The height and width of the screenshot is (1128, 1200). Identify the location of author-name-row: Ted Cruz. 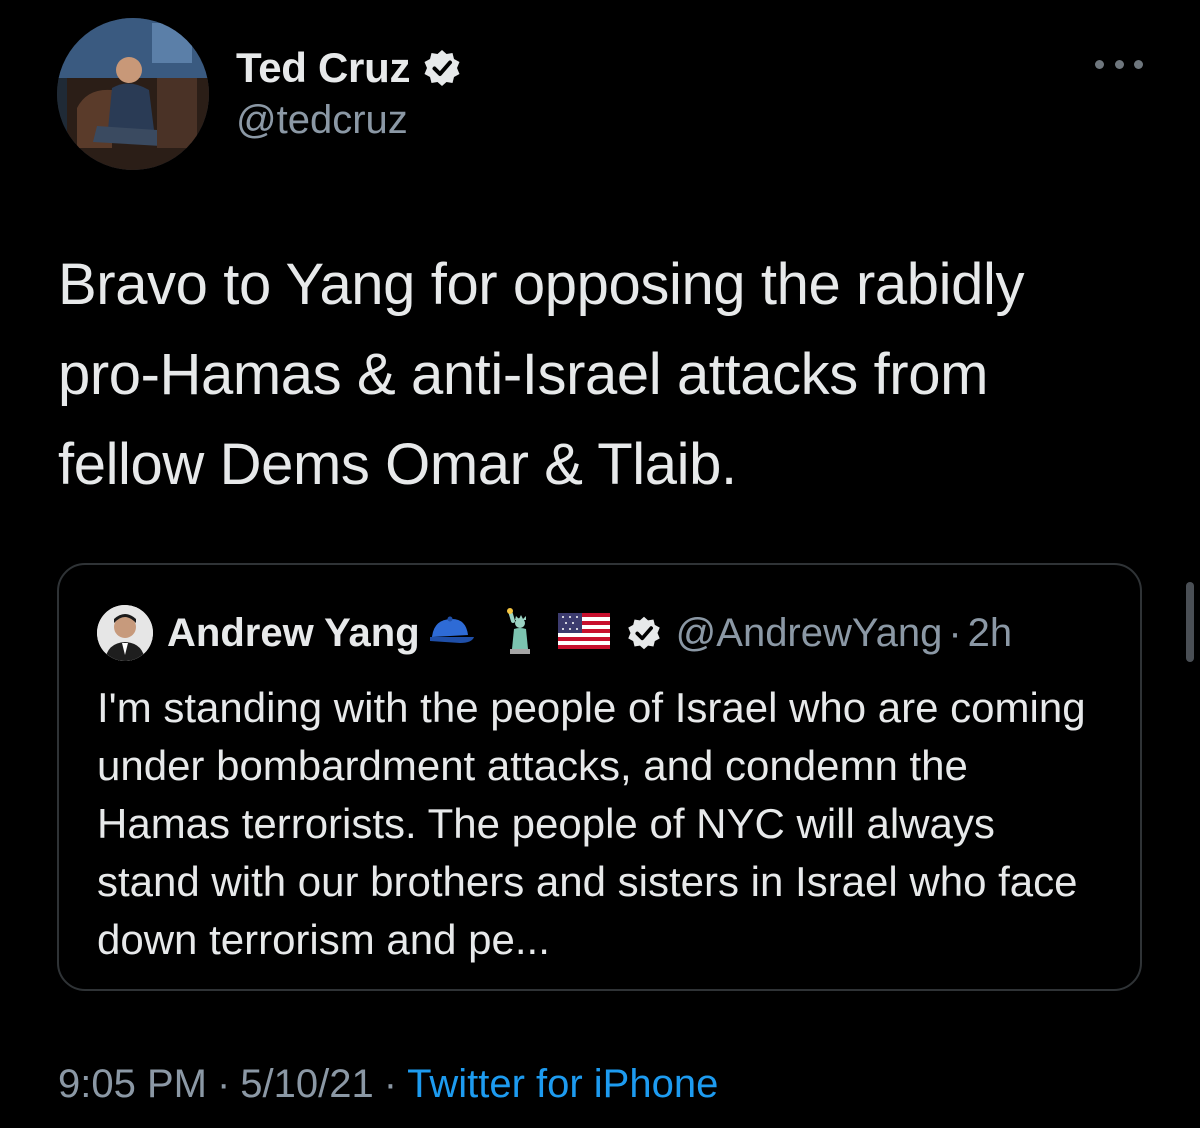
(349, 68).